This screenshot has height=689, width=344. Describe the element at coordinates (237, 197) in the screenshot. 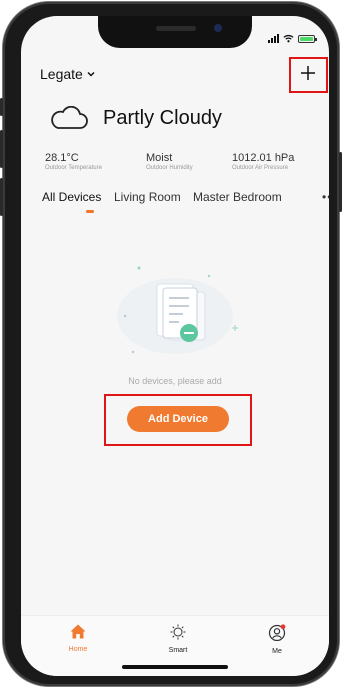

I see `tab-master-bedroom: Master Bedroom` at that location.